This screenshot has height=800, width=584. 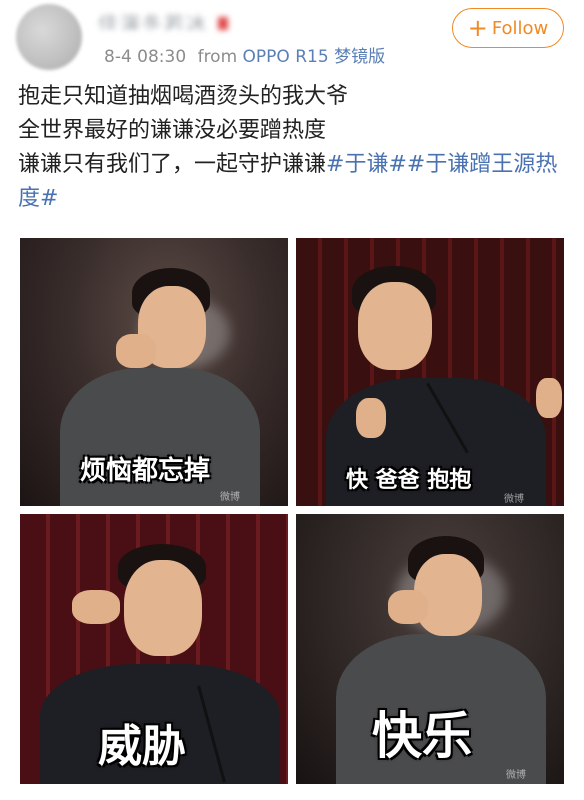 I want to click on from-label: from, so click(x=217, y=57).